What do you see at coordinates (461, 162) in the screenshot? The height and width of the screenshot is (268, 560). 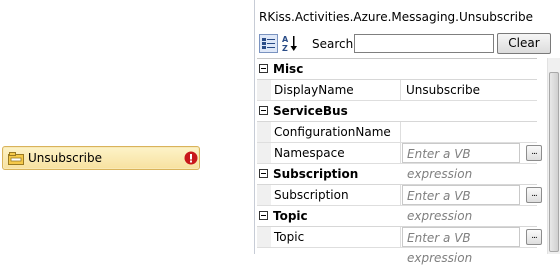 I see `namespace-expression-input: Enter a VB expression` at bounding box center [461, 162].